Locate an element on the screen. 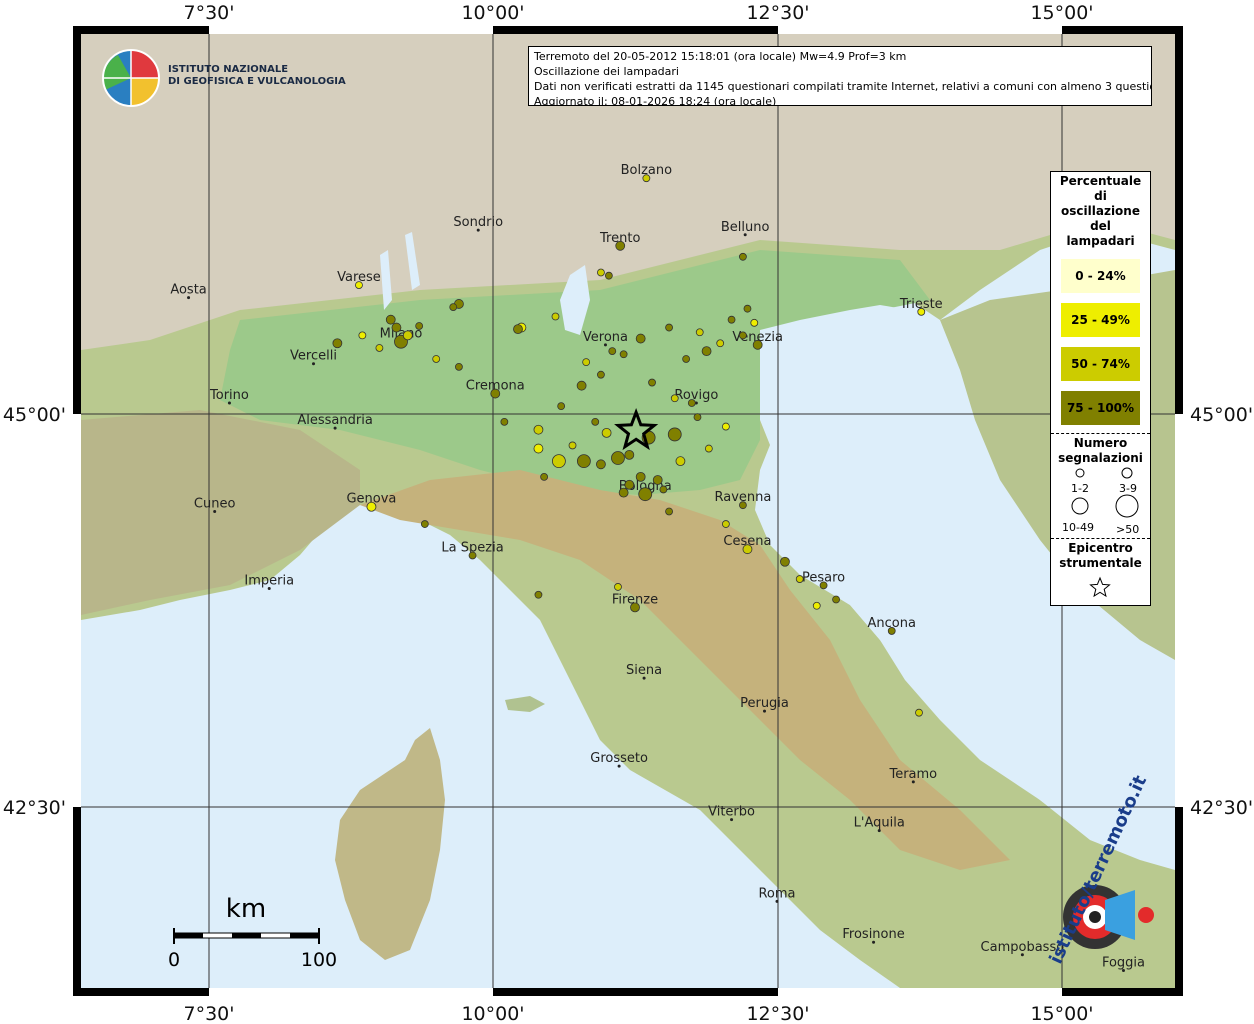  legend-title-line: lampadari is located at coordinates (1100, 241).